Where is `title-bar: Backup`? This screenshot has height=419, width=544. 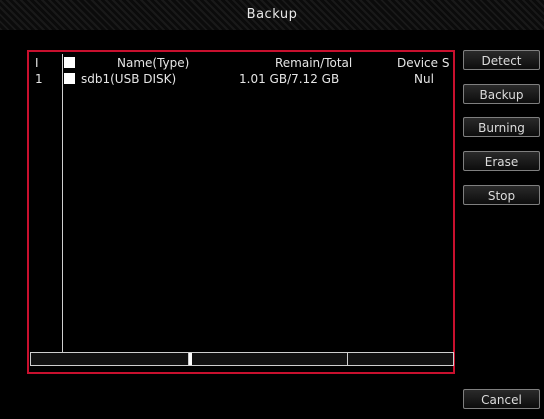
title-bar: Backup is located at coordinates (272, 15).